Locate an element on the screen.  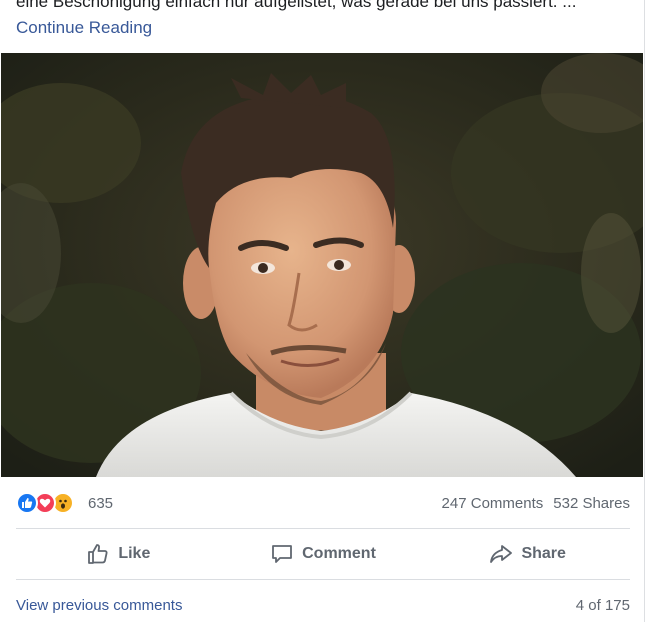
view-previous-comments-link: View previous comments is located at coordinates (99, 605).